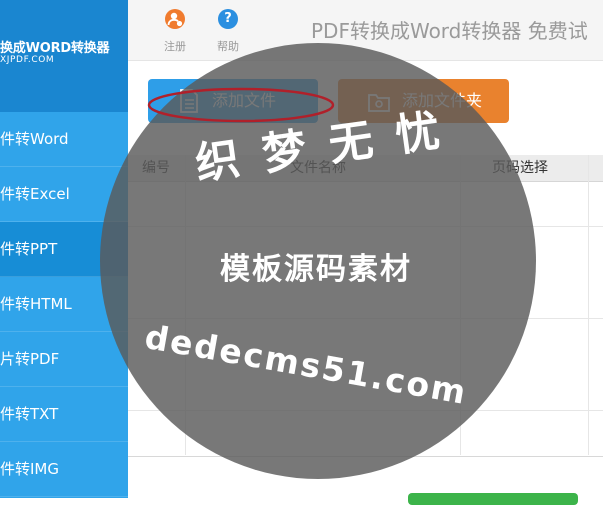 The height and width of the screenshot is (505, 603). I want to click on help-icon: ?, so click(228, 19).